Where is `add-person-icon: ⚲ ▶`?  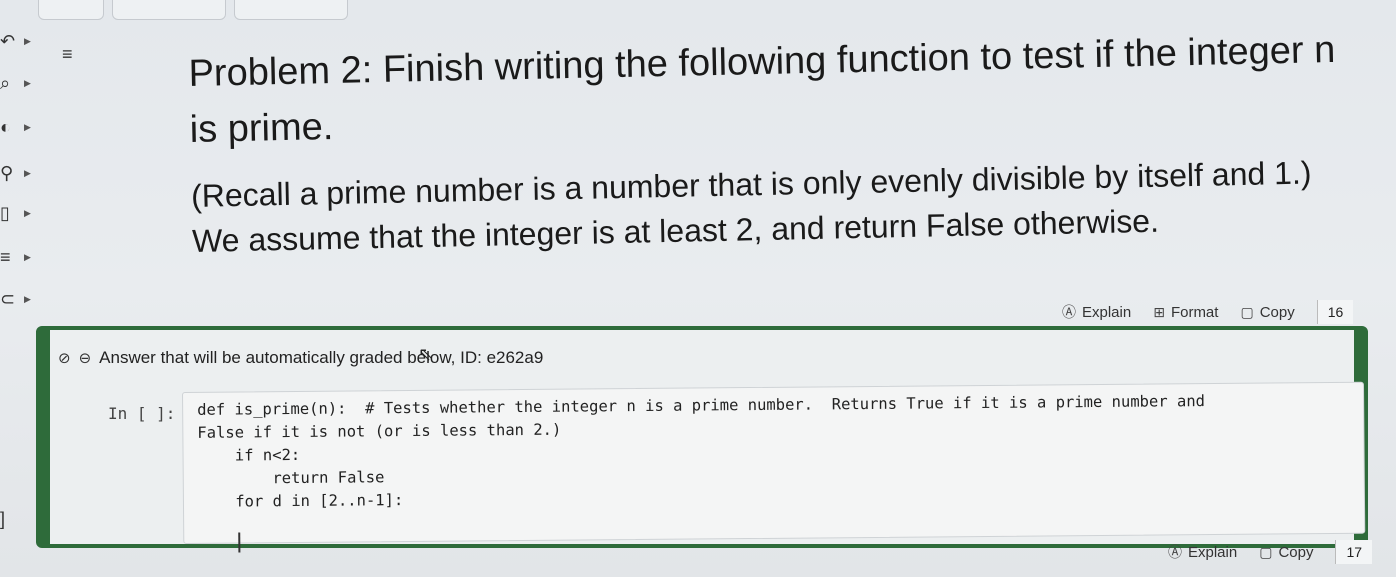
add-person-icon: ⚲ ▶ is located at coordinates (20, 173).